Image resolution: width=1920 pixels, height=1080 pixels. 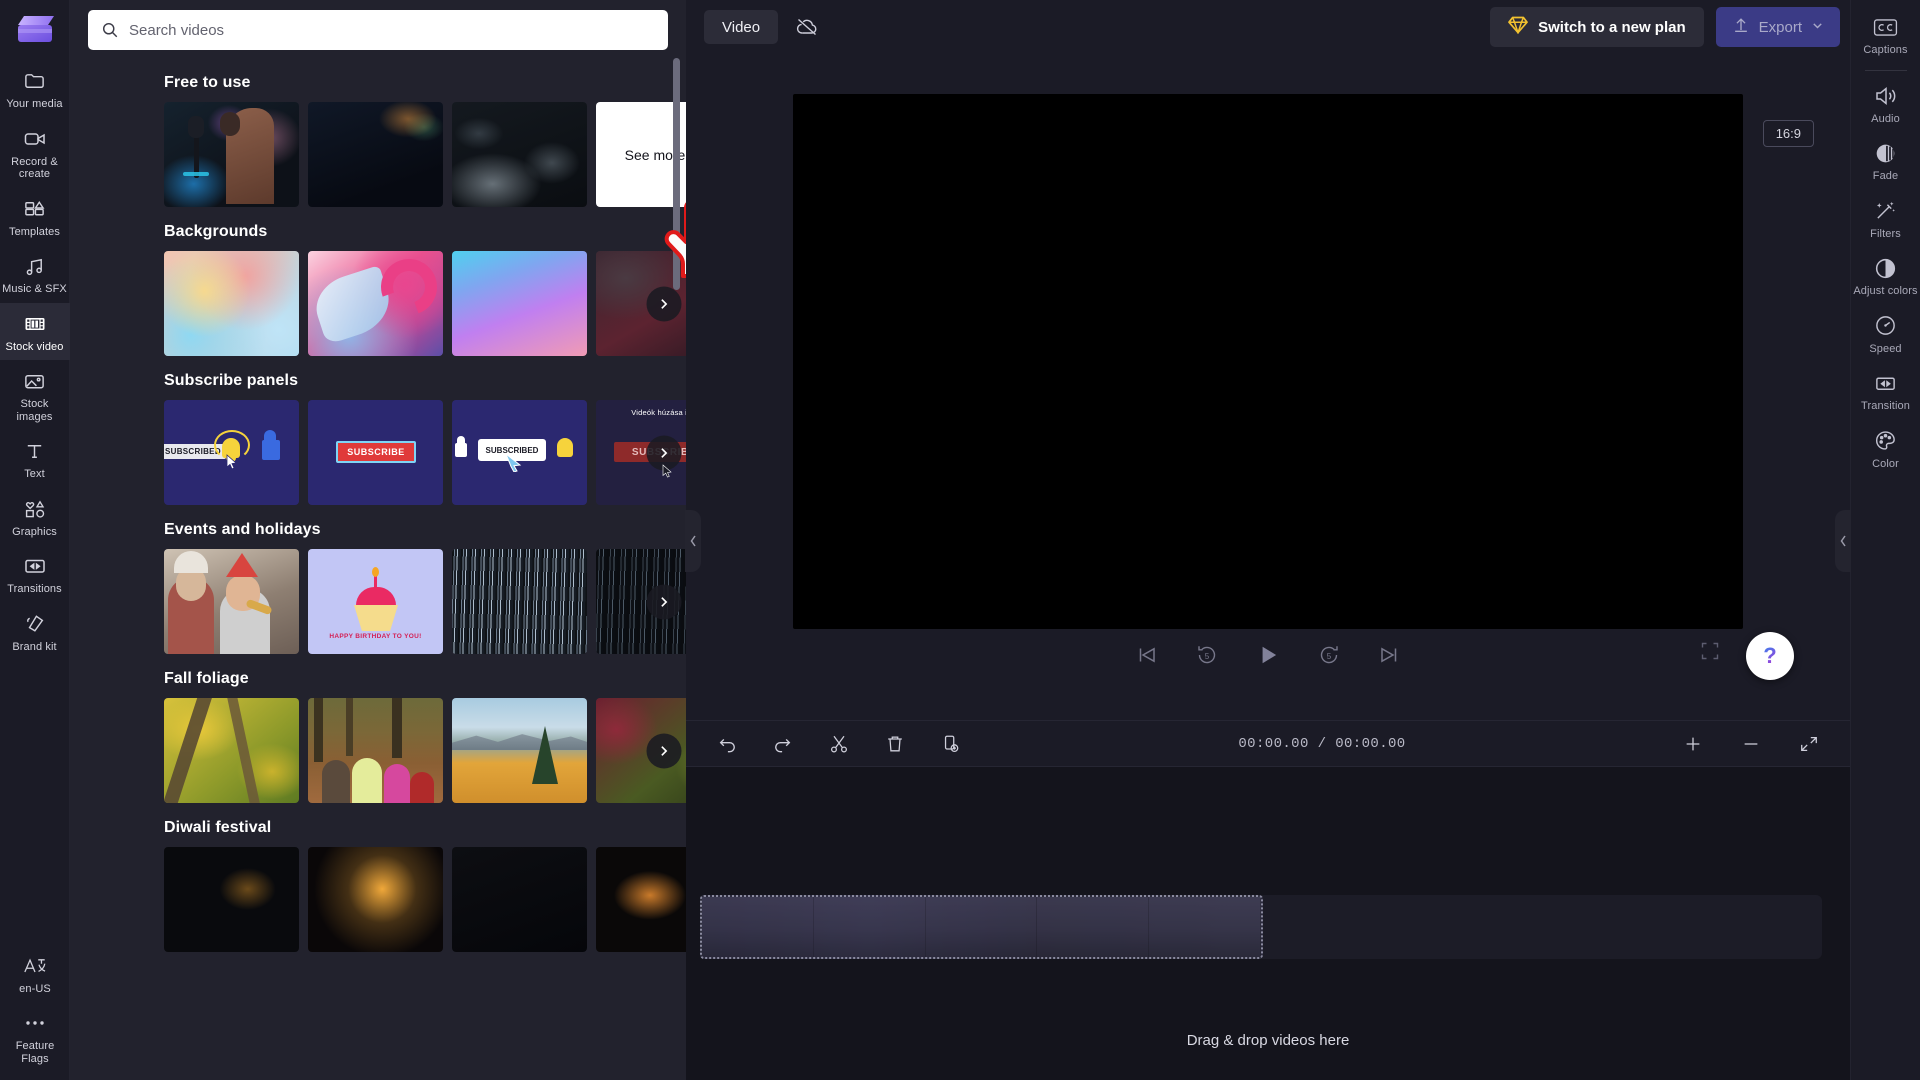 I want to click on sidebar-item-label: Stock video, so click(x=34, y=346).